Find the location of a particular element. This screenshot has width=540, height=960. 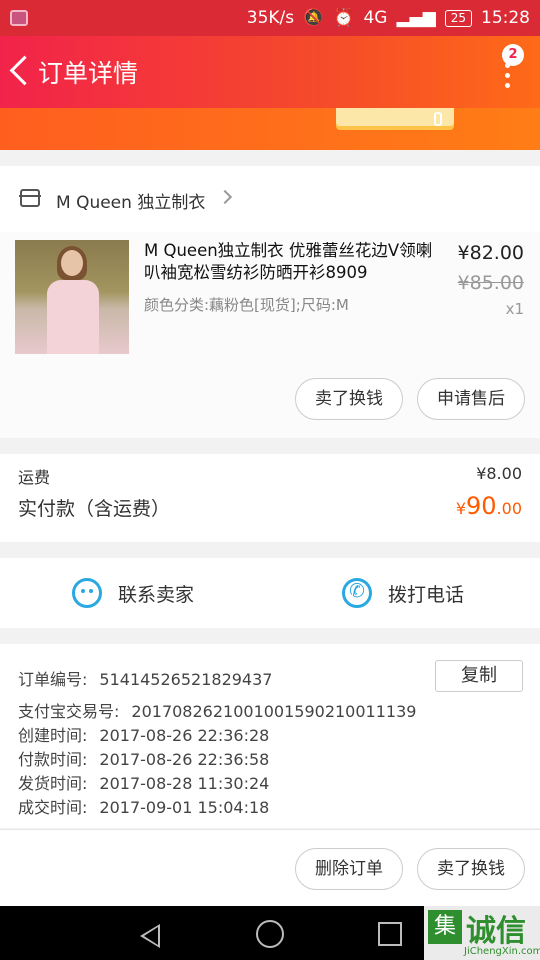

nav-home-icon is located at coordinates (270, 934).